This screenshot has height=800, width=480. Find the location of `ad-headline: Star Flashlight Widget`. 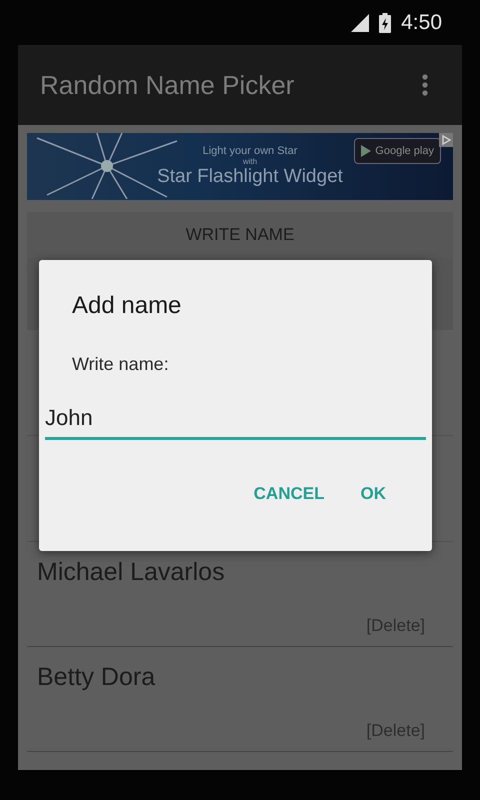

ad-headline: Star Flashlight Widget is located at coordinates (250, 177).